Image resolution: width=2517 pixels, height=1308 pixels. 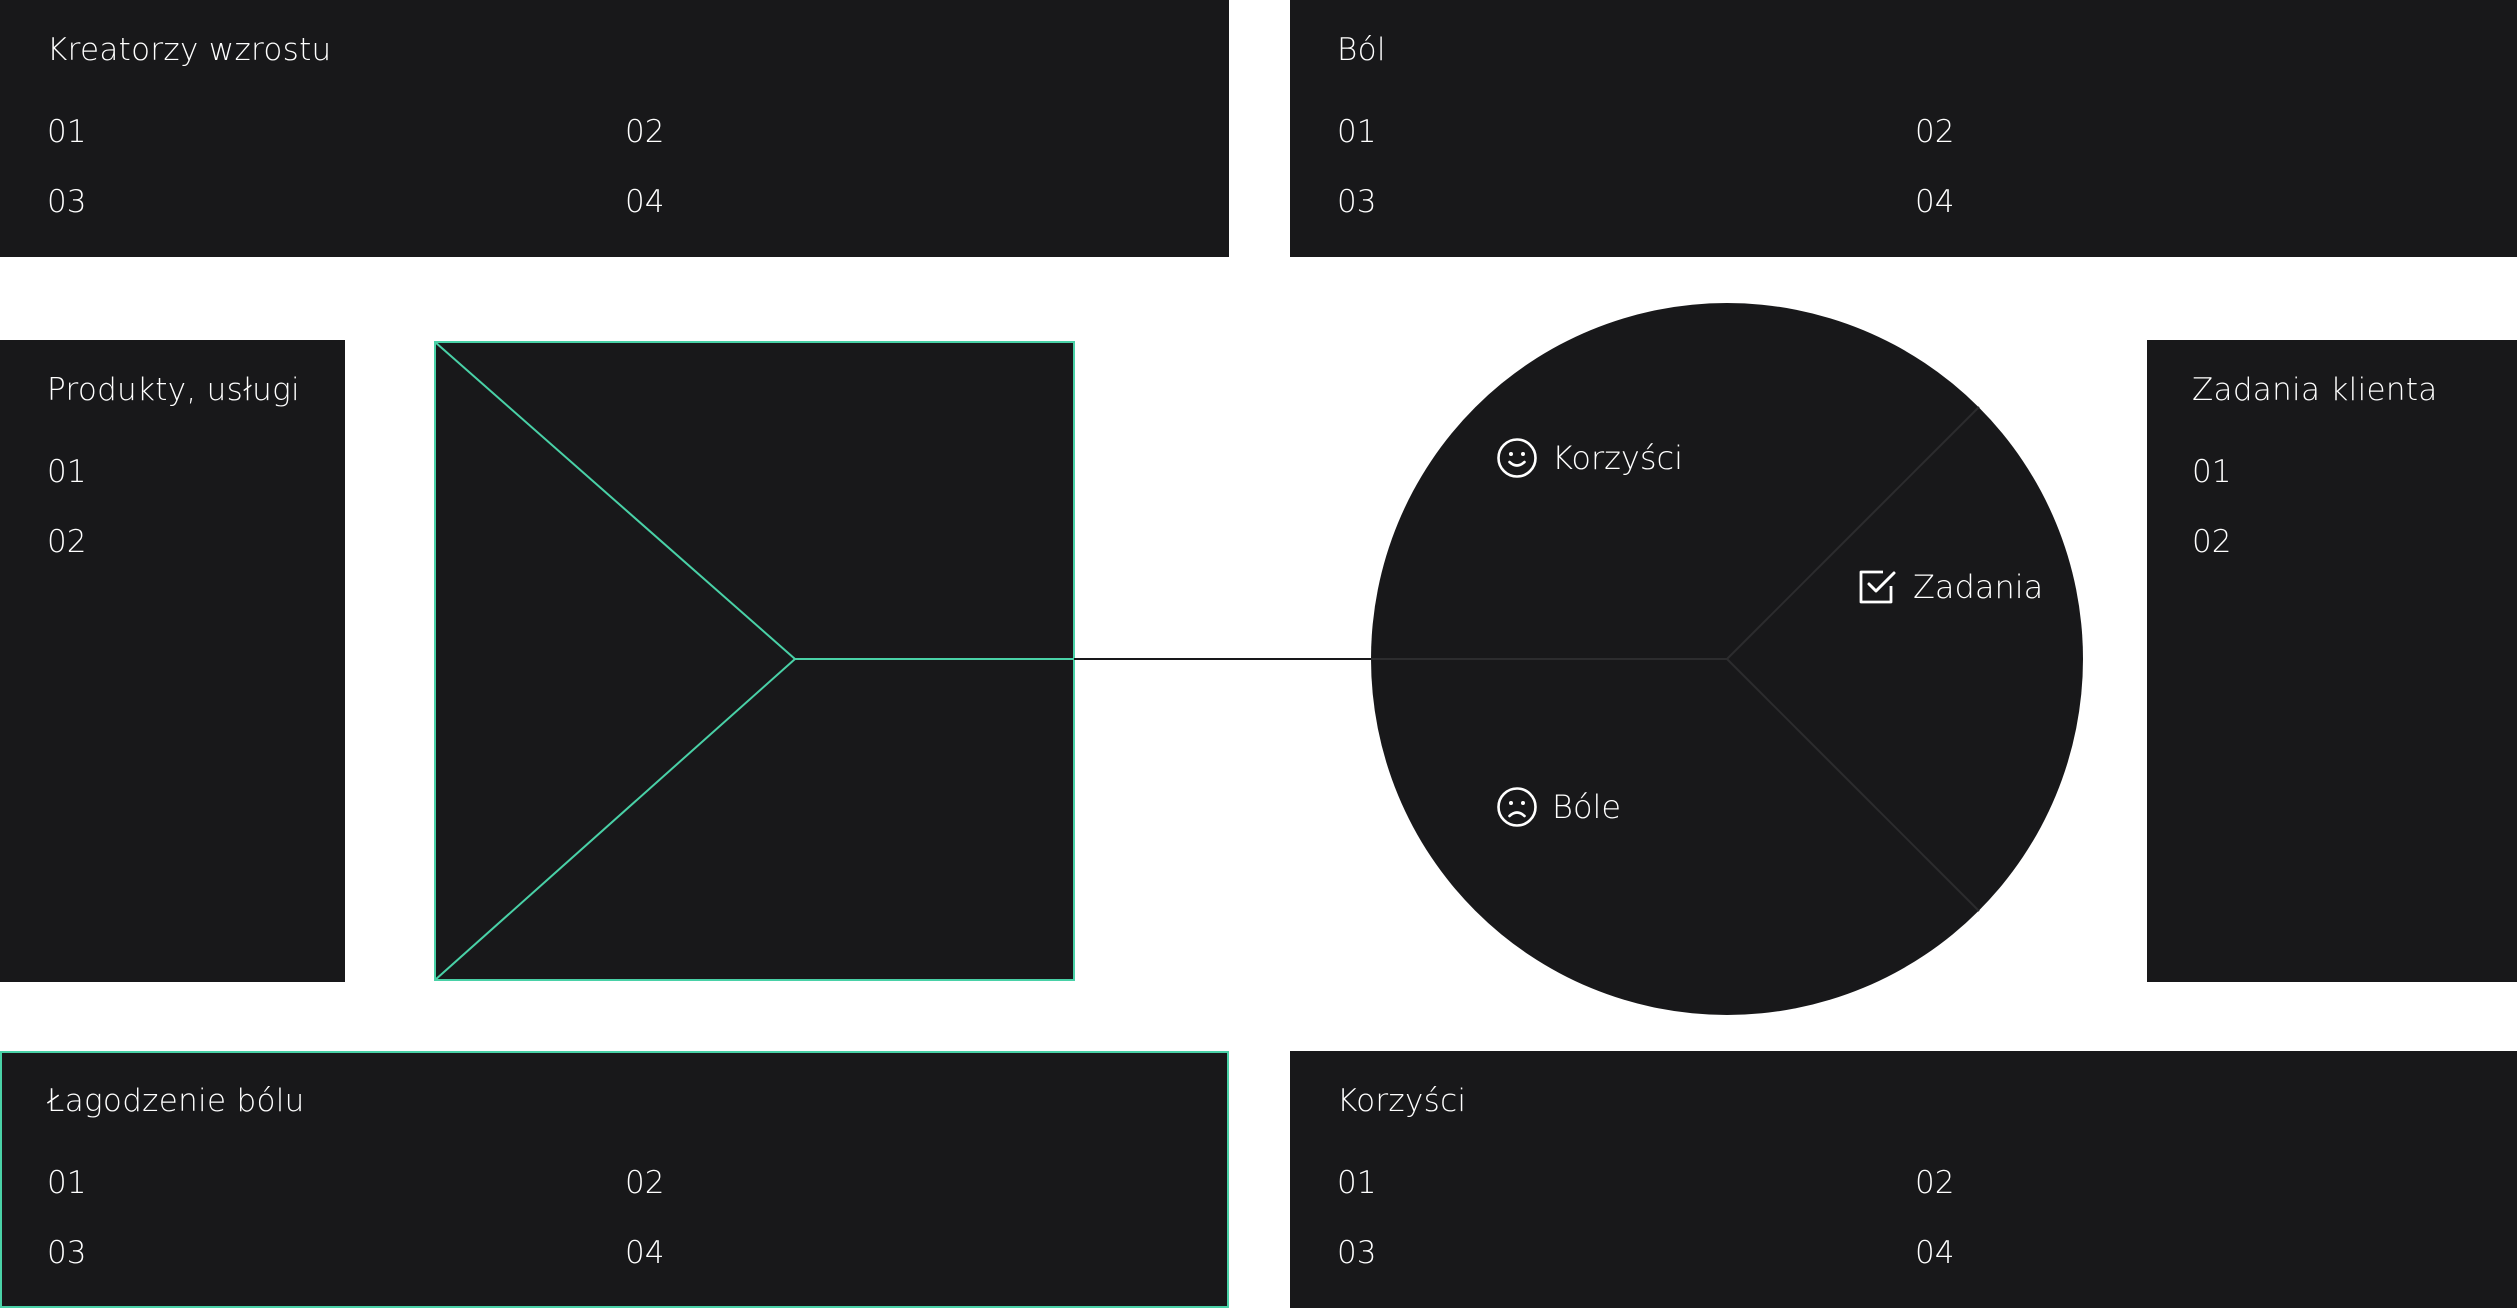 I want to click on gains-segment-text: Korzyści, so click(x=1618, y=458).